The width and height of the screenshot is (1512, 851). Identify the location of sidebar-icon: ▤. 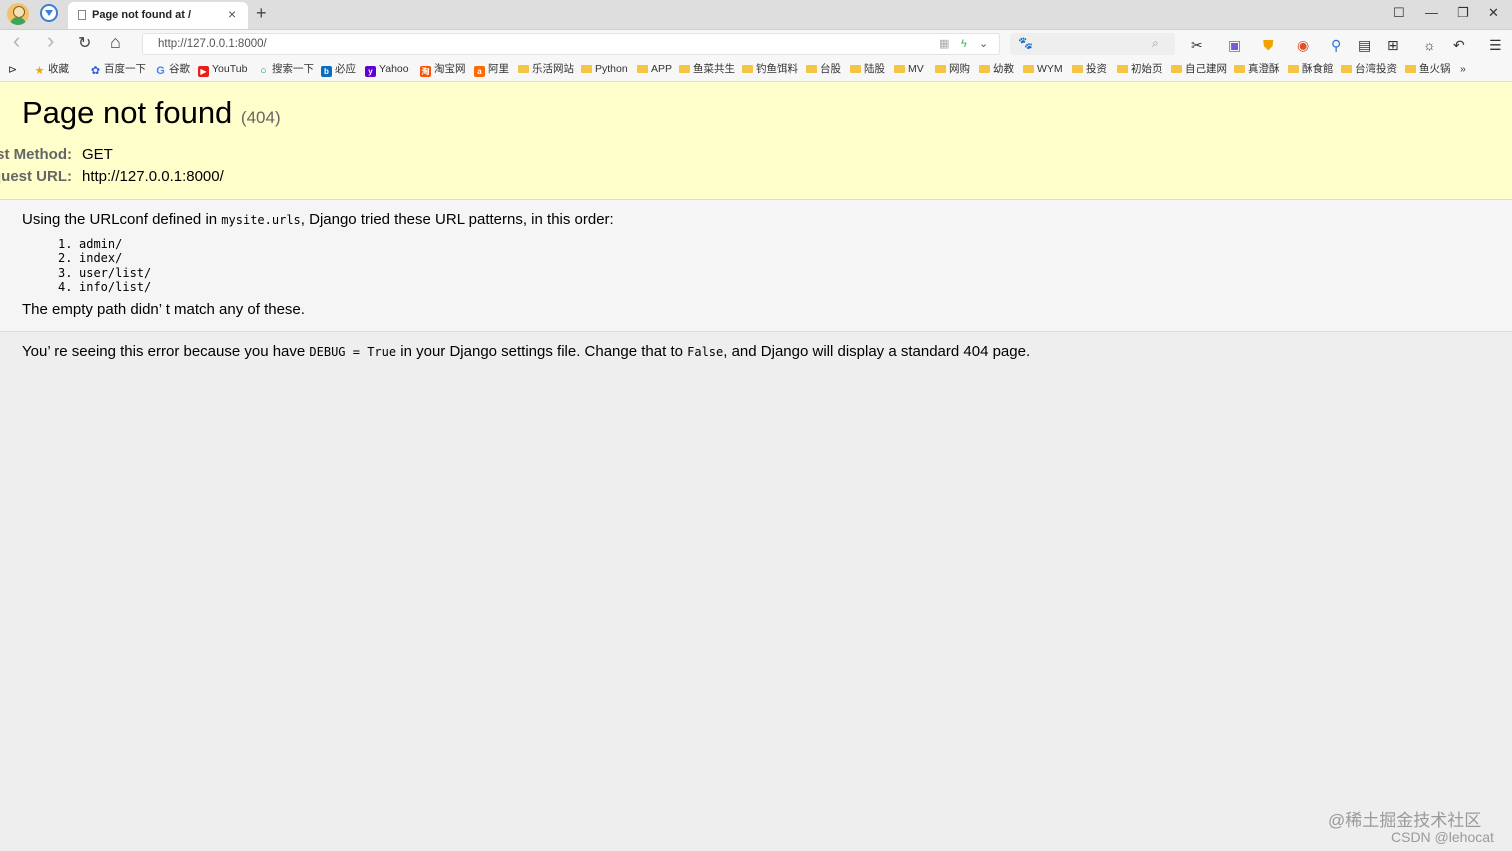
(1364, 45).